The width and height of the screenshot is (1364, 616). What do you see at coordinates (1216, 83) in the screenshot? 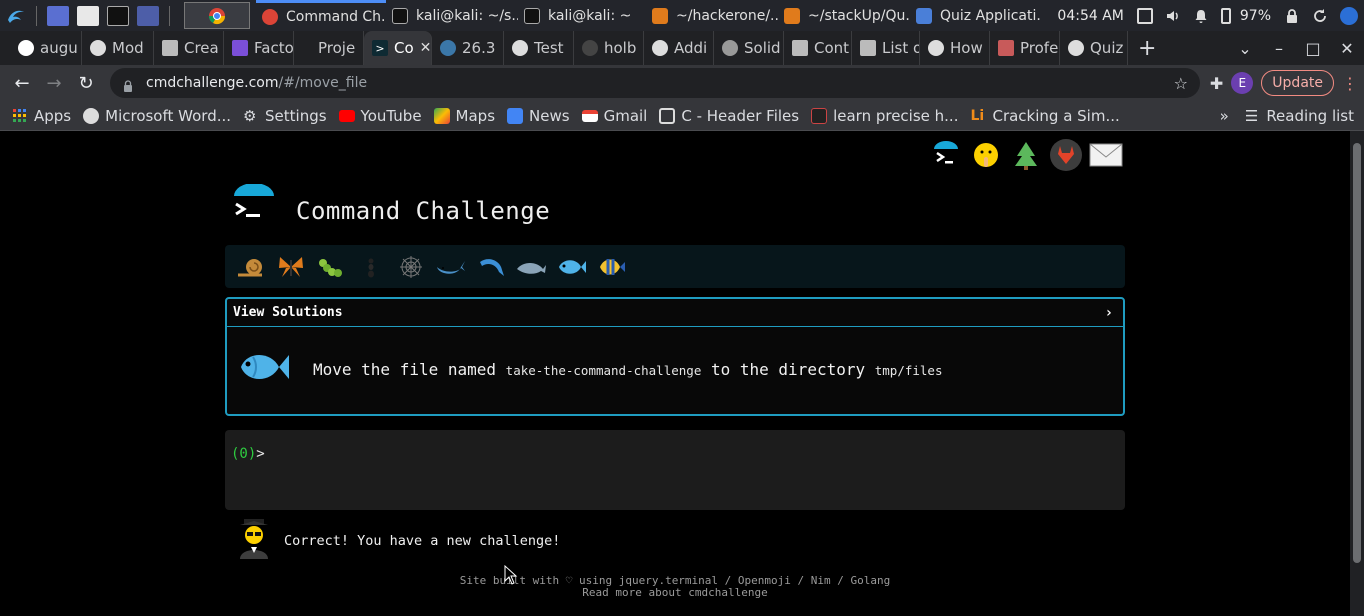
I see `extensions-icon: ✚` at bounding box center [1216, 83].